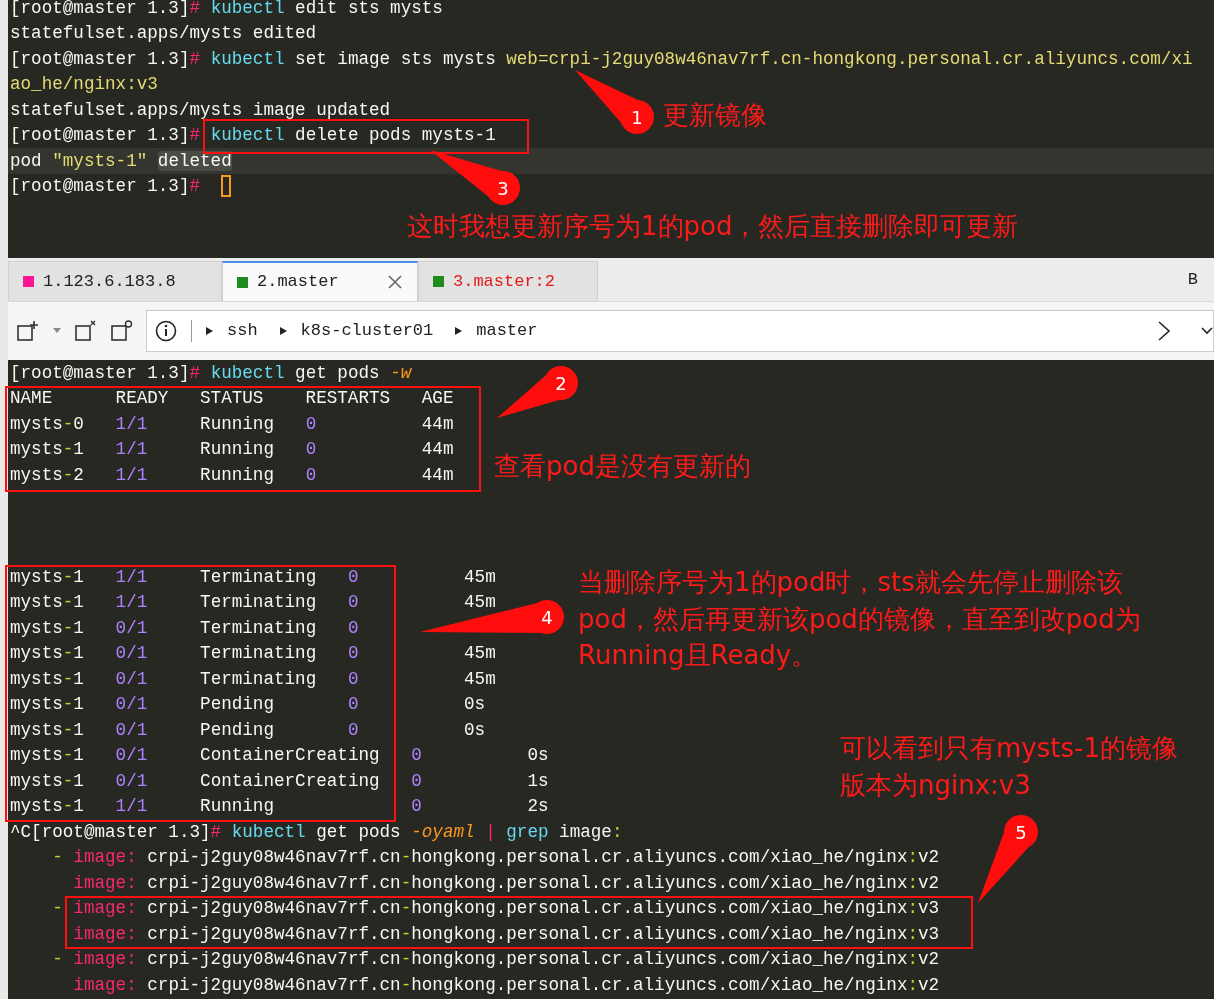  Describe the element at coordinates (622, 466) in the screenshot. I see `annotation-text: 查看pod是没有更新的` at that location.